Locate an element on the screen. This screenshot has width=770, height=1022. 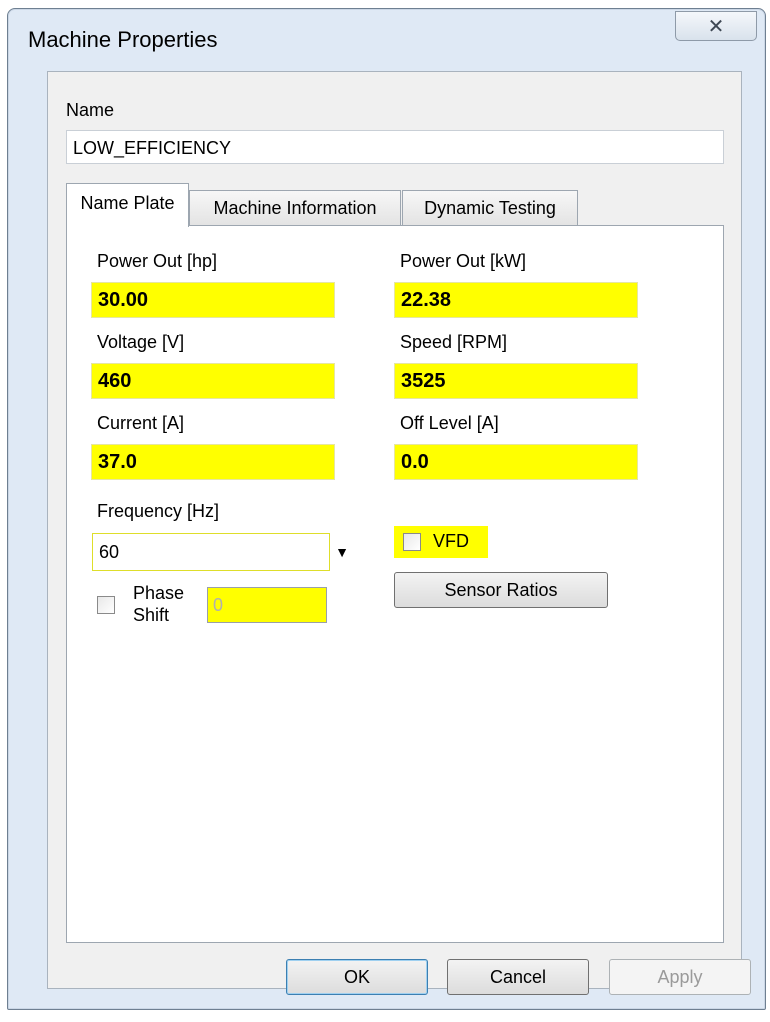
voltage-input: 460 is located at coordinates (213, 381).